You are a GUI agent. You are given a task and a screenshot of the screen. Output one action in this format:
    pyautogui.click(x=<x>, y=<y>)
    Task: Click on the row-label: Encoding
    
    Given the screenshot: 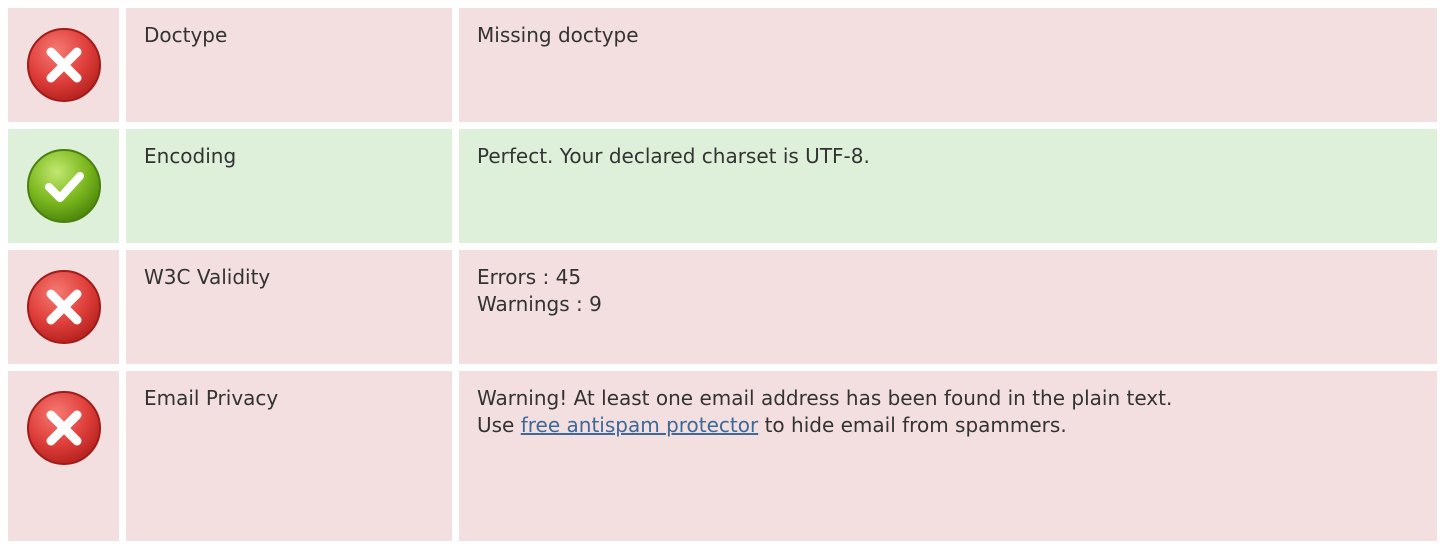 What is the action you would take?
    pyautogui.click(x=289, y=186)
    